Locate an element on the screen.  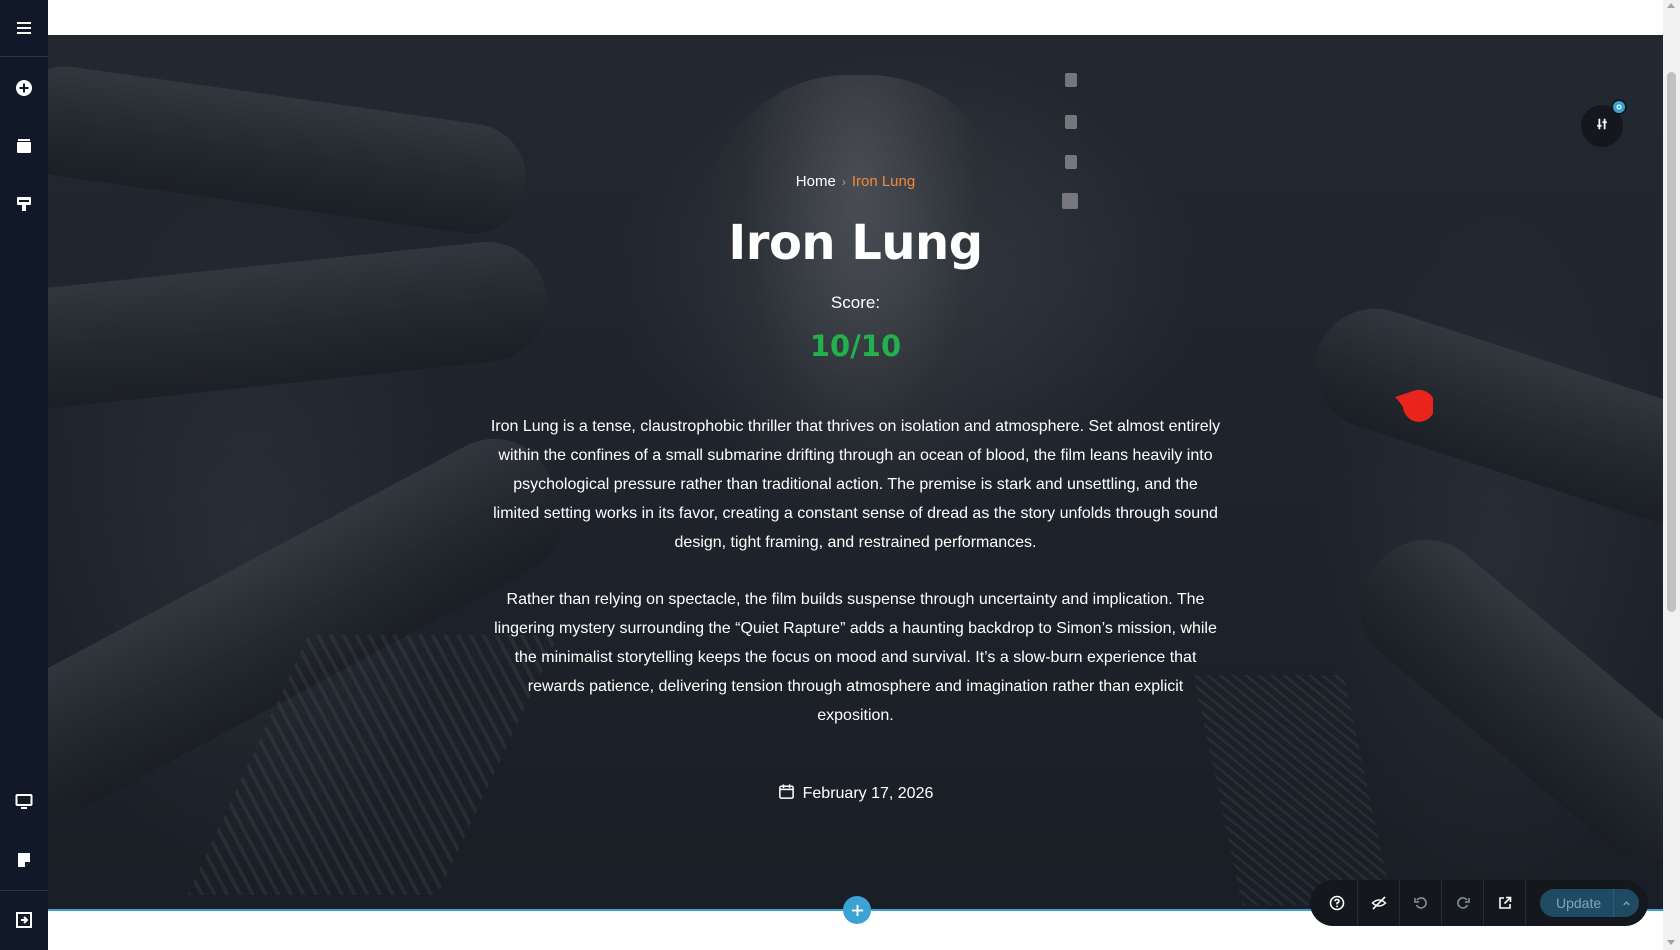
chevron-up-icon is located at coordinates (1626, 903).